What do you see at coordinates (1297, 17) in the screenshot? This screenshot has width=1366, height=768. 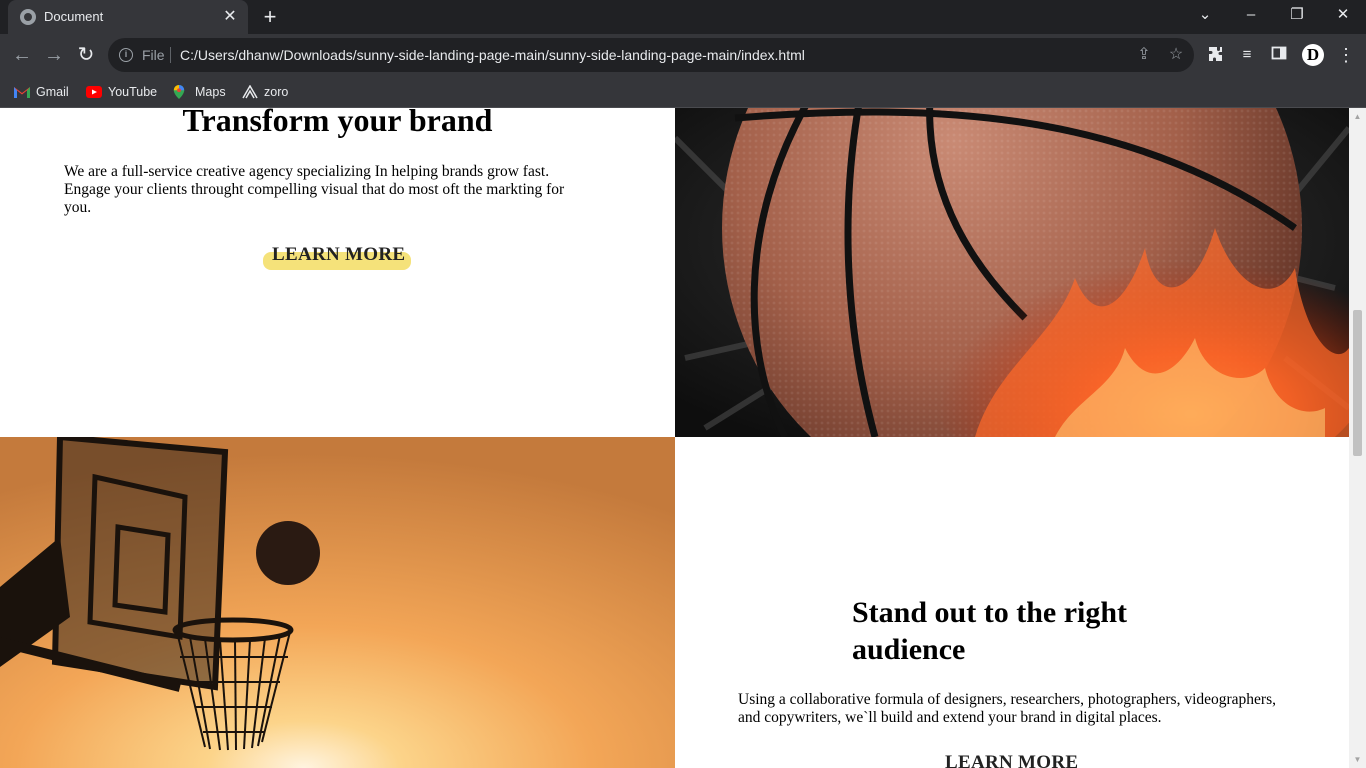 I see `restore-button: ❐` at bounding box center [1297, 17].